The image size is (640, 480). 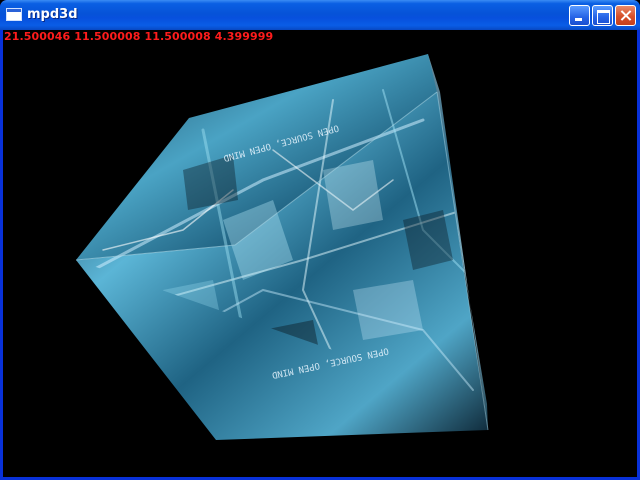 I want to click on window-icon, so click(x=14, y=14).